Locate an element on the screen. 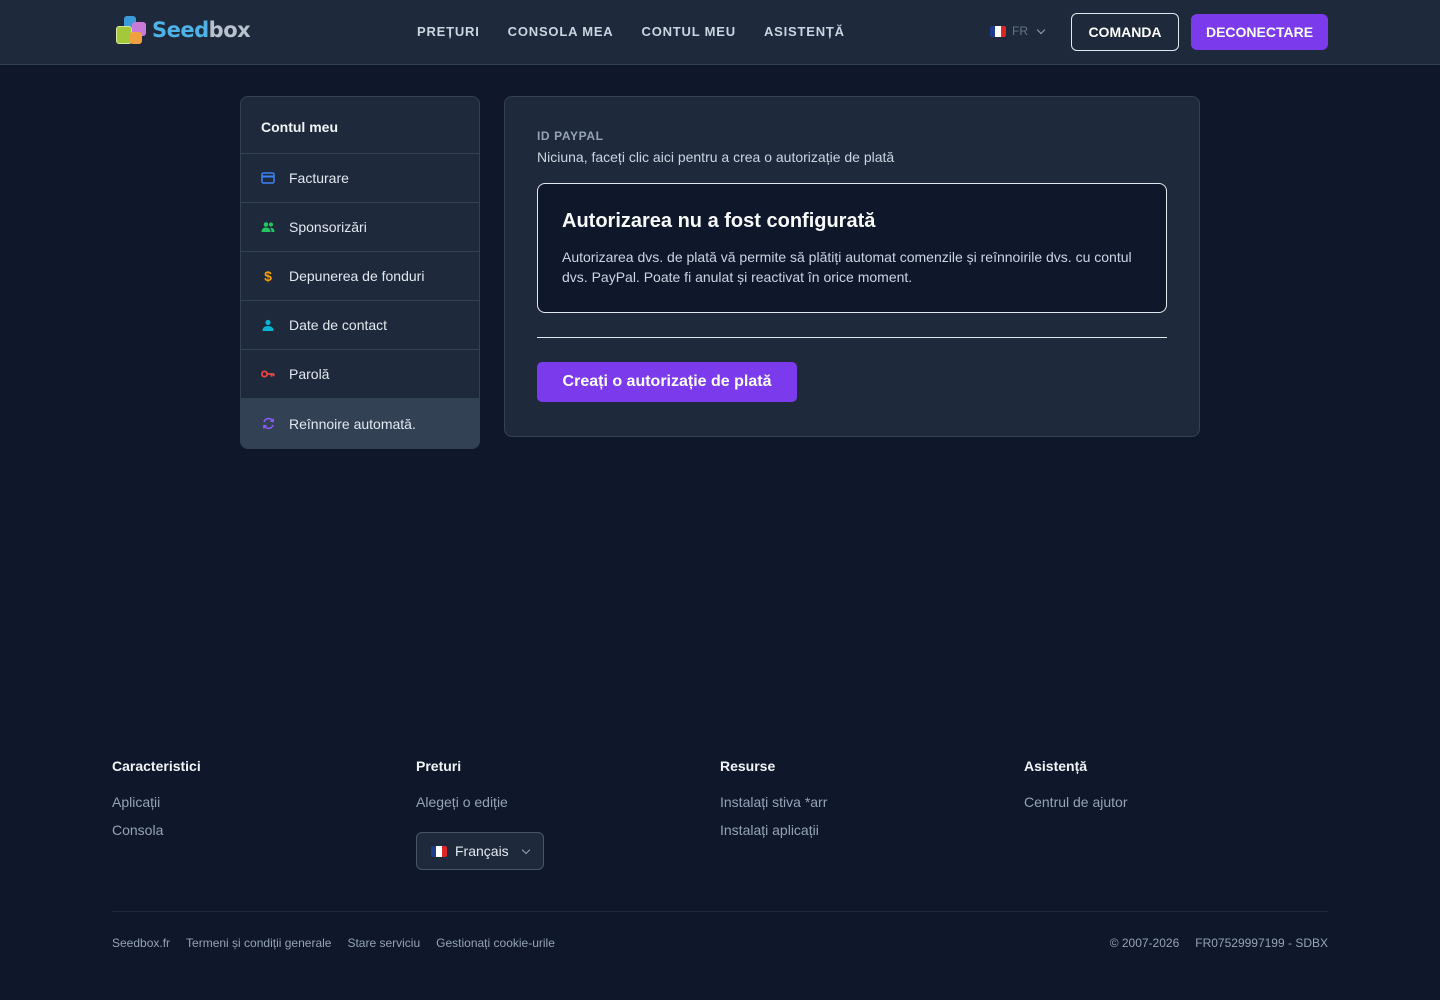 Image resolution: width=1440 pixels, height=1000 pixels. footer-col-title: Caracteristici is located at coordinates (156, 766).